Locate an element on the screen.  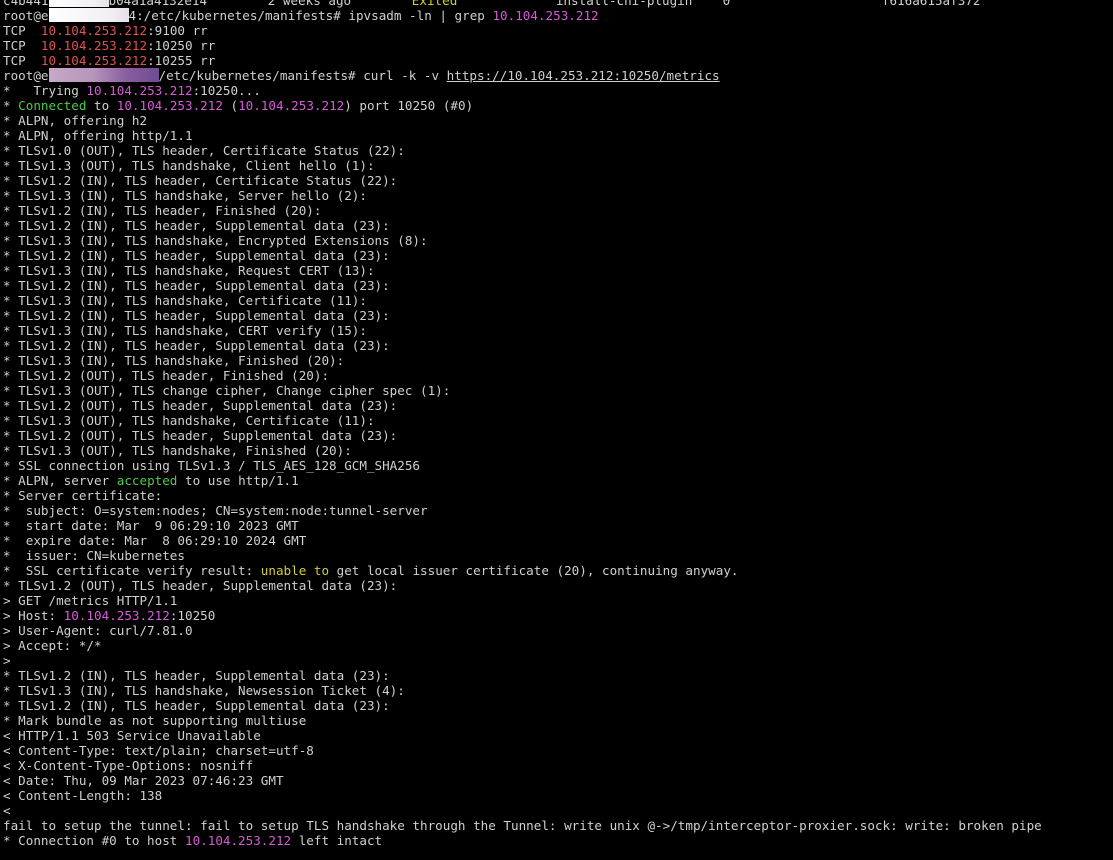
terminal-text: -ln is located at coordinates (420, 15).